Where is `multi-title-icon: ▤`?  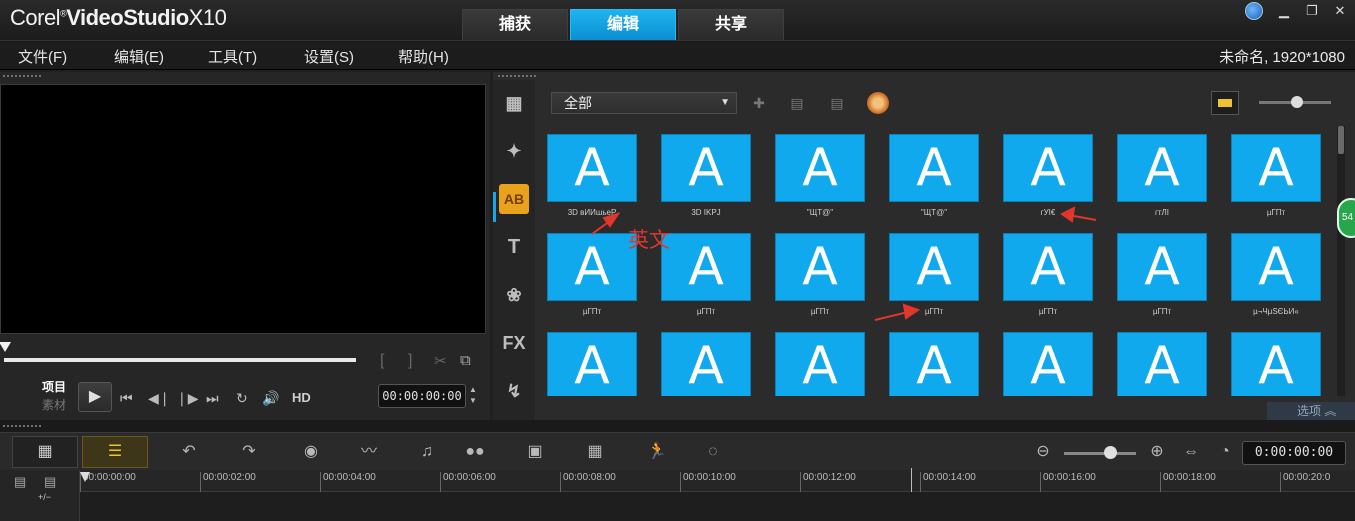 multi-title-icon: ▤ is located at coordinates (837, 103).